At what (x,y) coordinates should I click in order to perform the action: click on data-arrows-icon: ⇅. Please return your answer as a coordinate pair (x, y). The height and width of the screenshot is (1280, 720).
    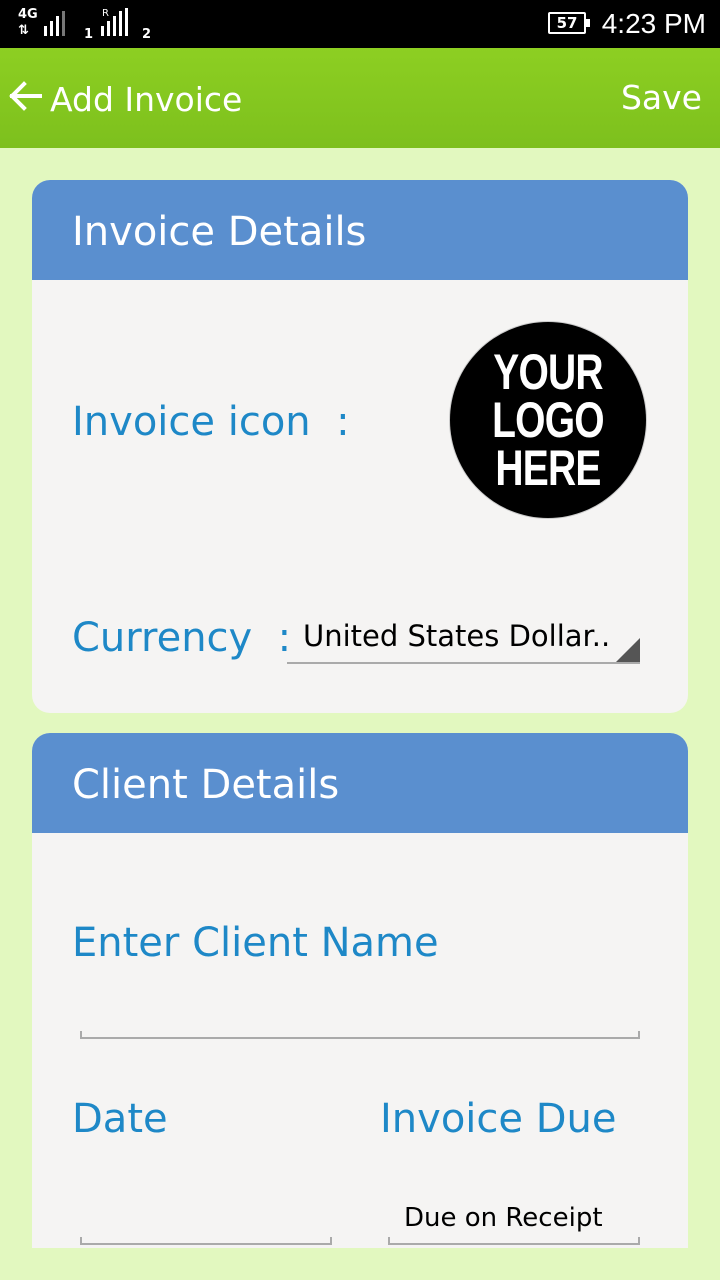
    Looking at the image, I should click on (23, 30).